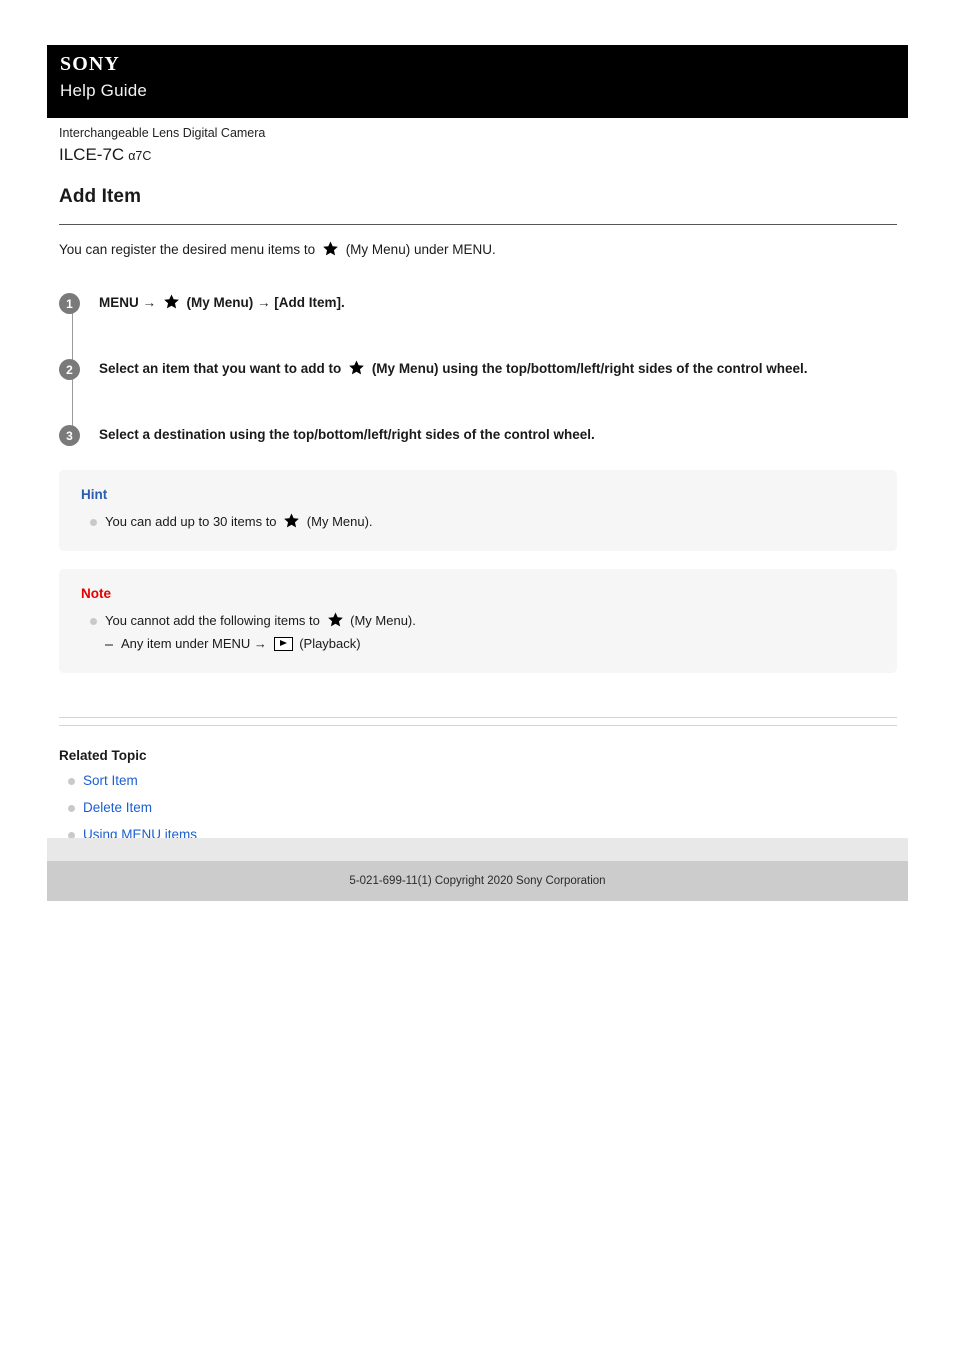  I want to click on product-model-alias: α7C, so click(140, 156).